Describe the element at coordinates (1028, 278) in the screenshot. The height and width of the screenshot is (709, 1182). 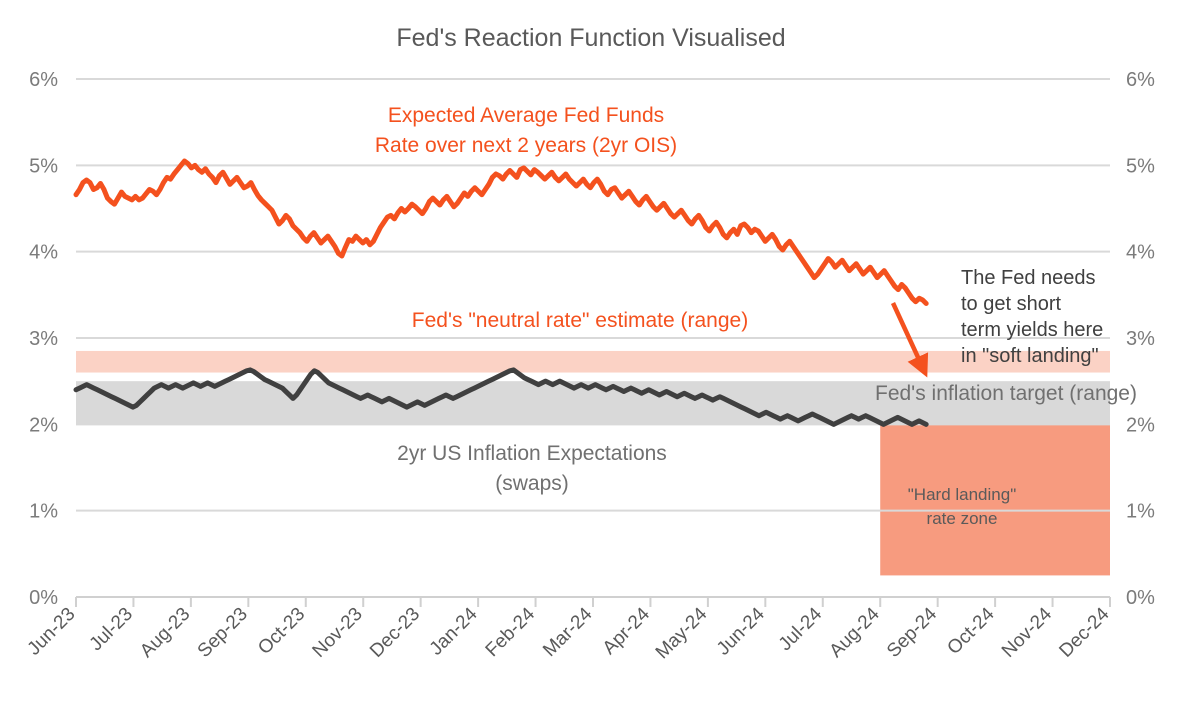
I see `callout-line-1: The Fed needs` at that location.